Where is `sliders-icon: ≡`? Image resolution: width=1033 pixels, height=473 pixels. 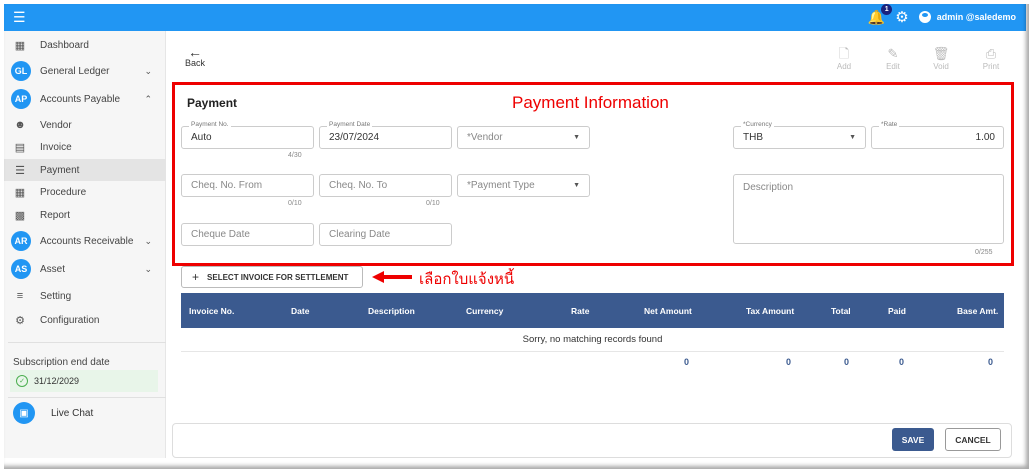
sliders-icon: ≡ is located at coordinates (20, 296).